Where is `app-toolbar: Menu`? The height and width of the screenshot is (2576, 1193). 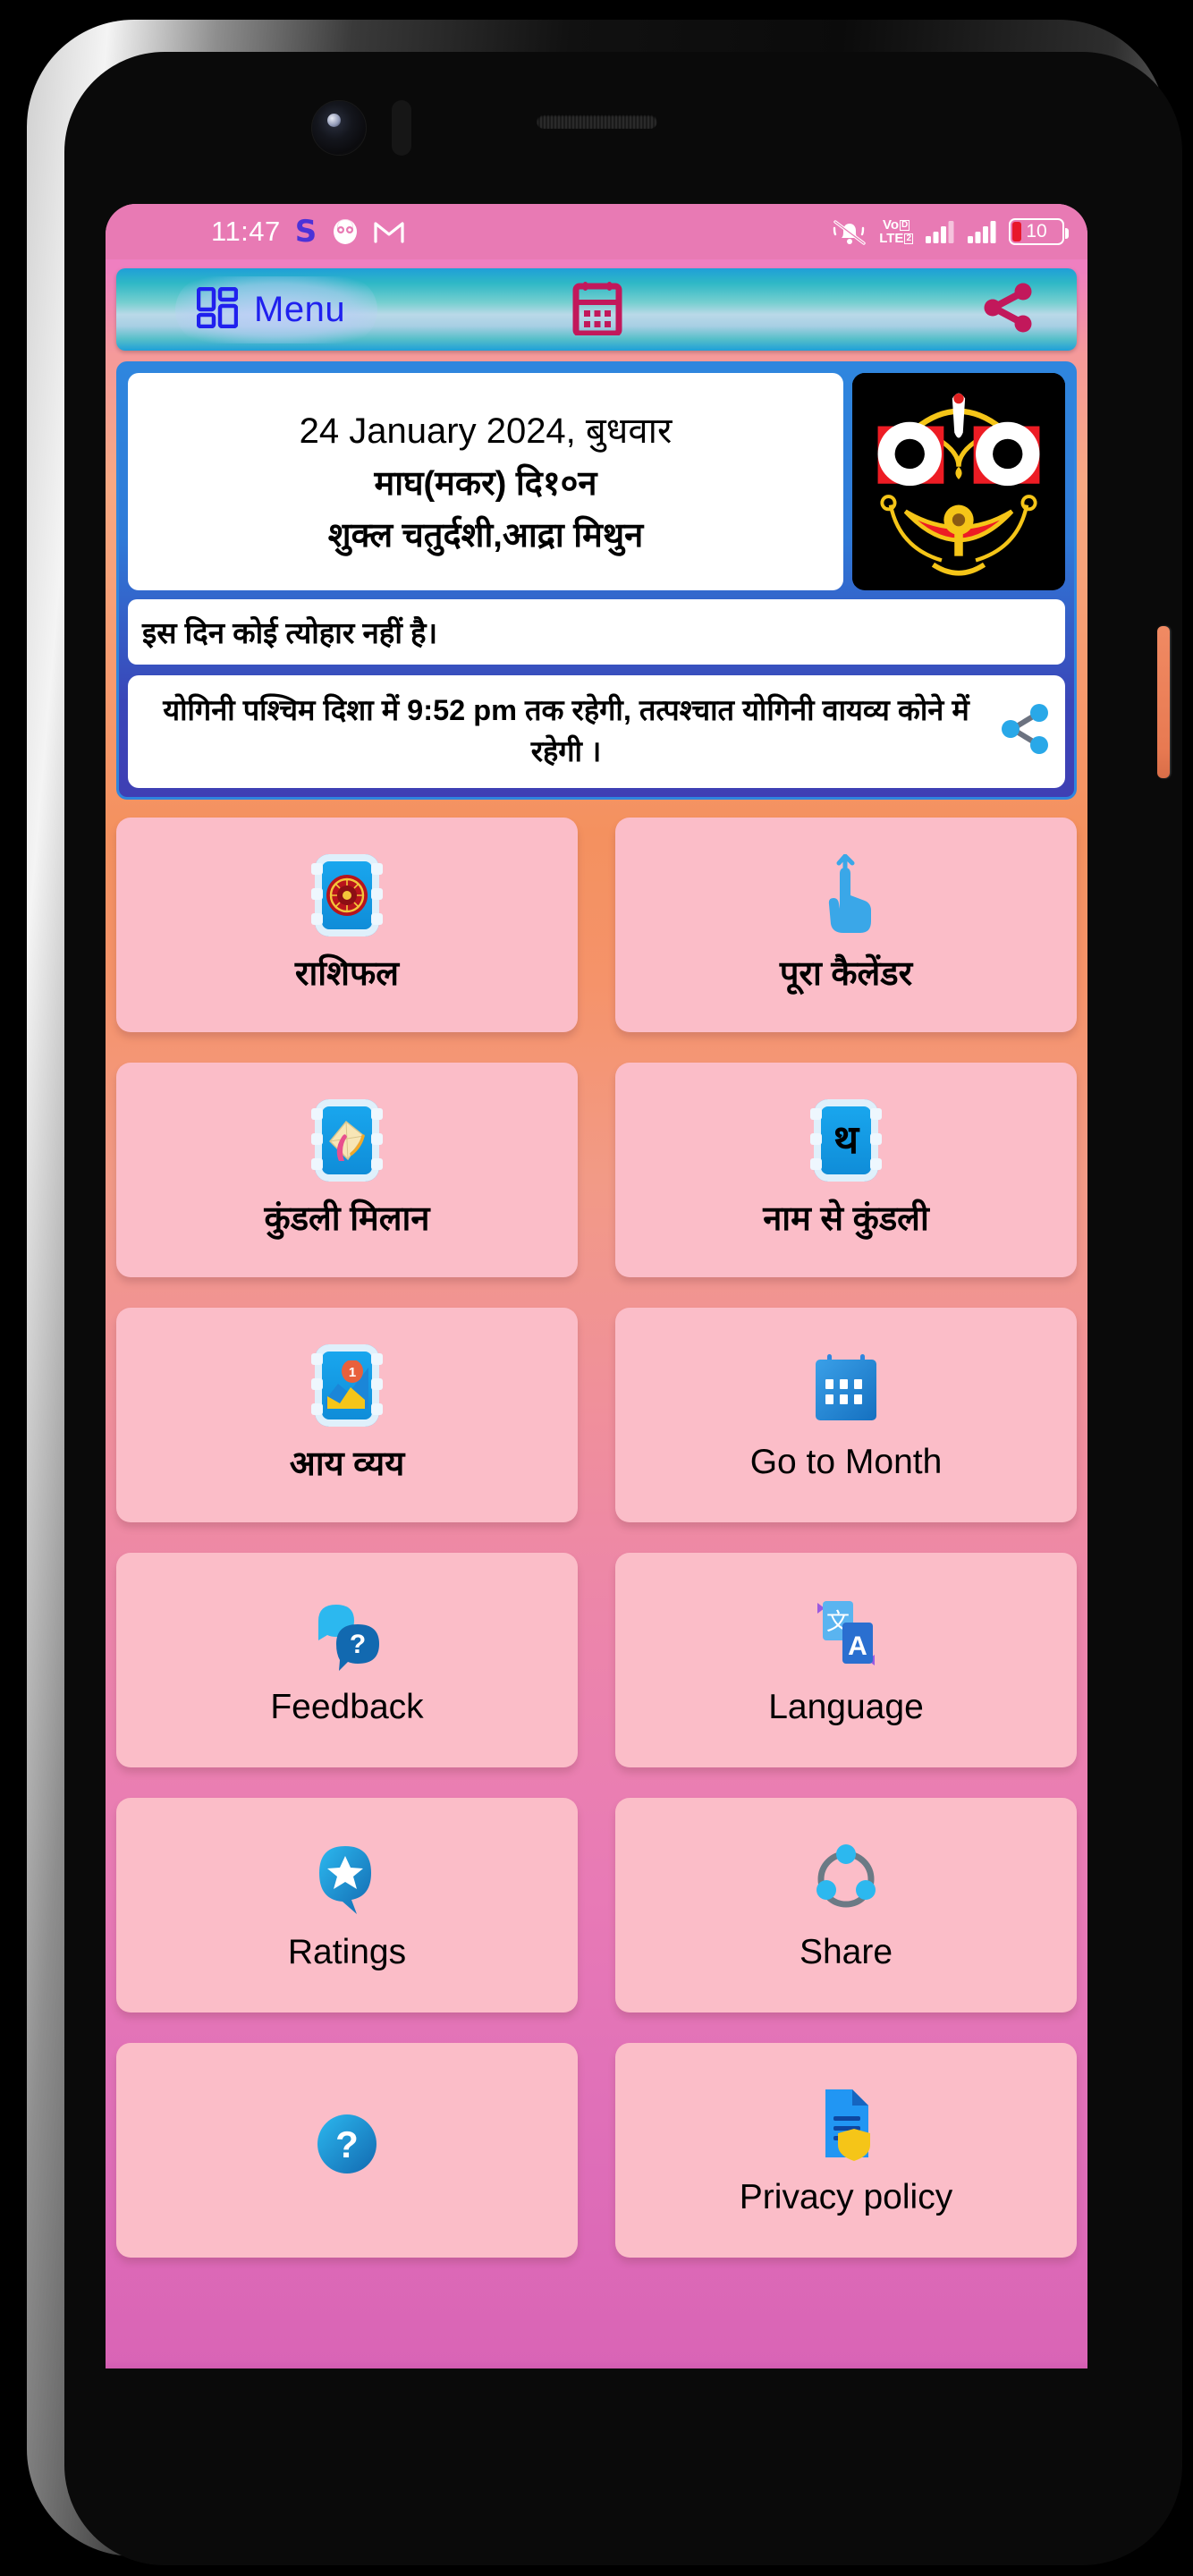 app-toolbar: Menu is located at coordinates (596, 309).